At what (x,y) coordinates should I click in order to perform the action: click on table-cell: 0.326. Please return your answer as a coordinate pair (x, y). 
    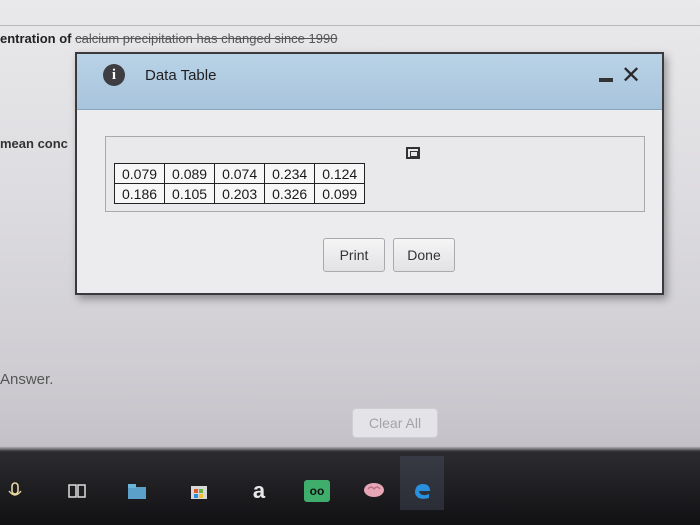
    Looking at the image, I should click on (290, 193).